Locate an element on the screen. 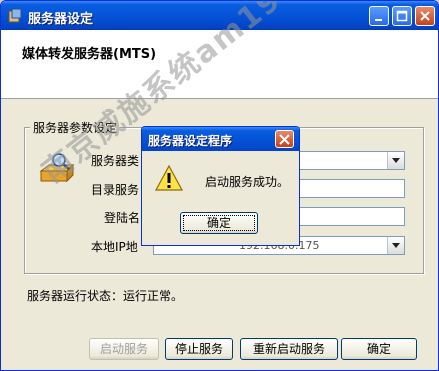 The height and width of the screenshot is (371, 439). dialog-close-button is located at coordinates (284, 139).